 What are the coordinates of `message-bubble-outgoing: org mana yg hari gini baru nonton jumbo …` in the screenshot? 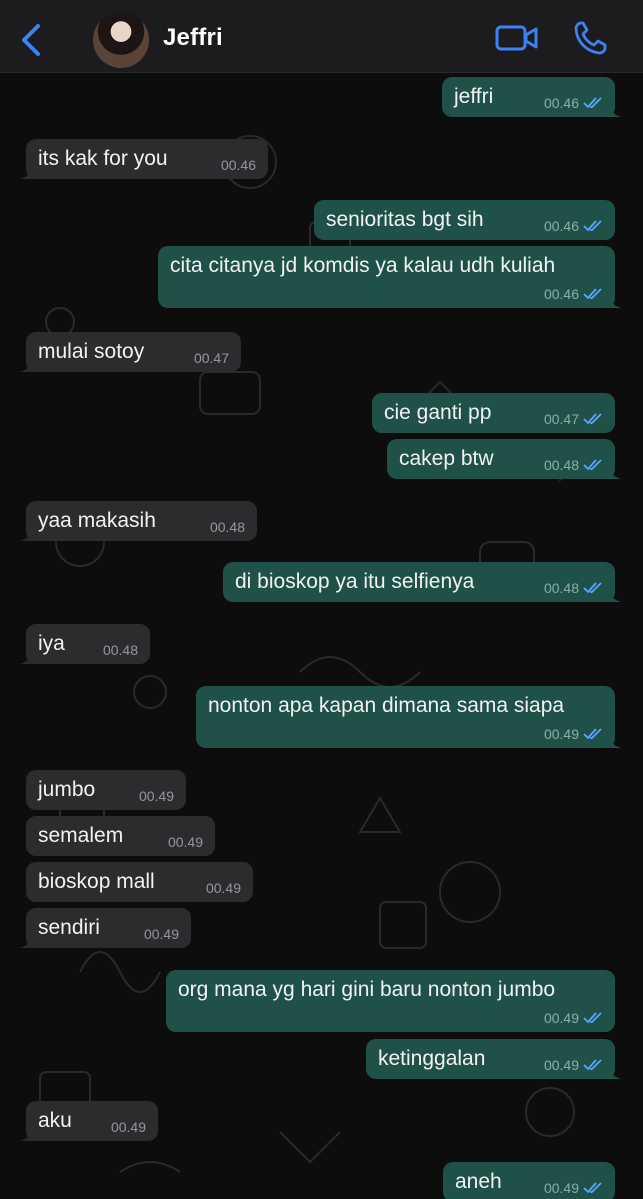 It's located at (390, 1001).